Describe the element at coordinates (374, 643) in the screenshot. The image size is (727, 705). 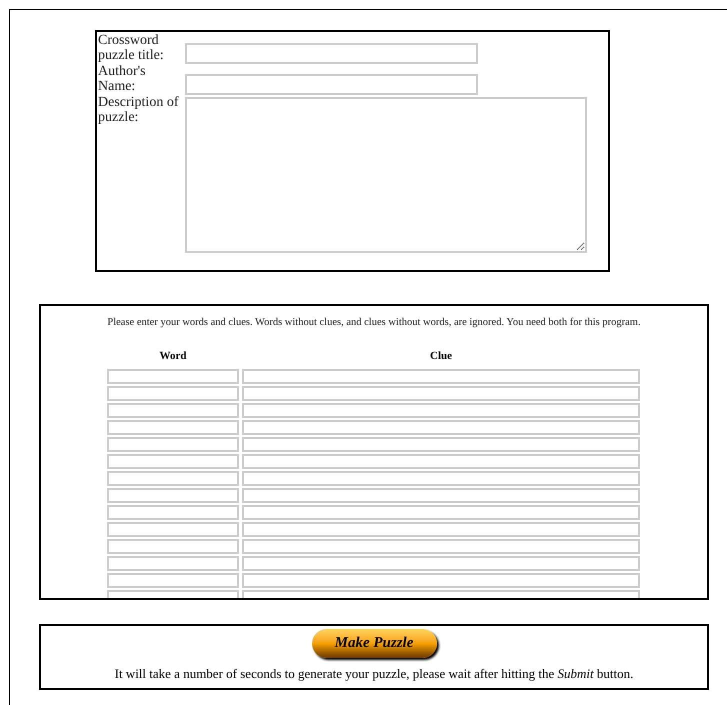
I see `make-puzzle-button: Make Puzzle` at that location.